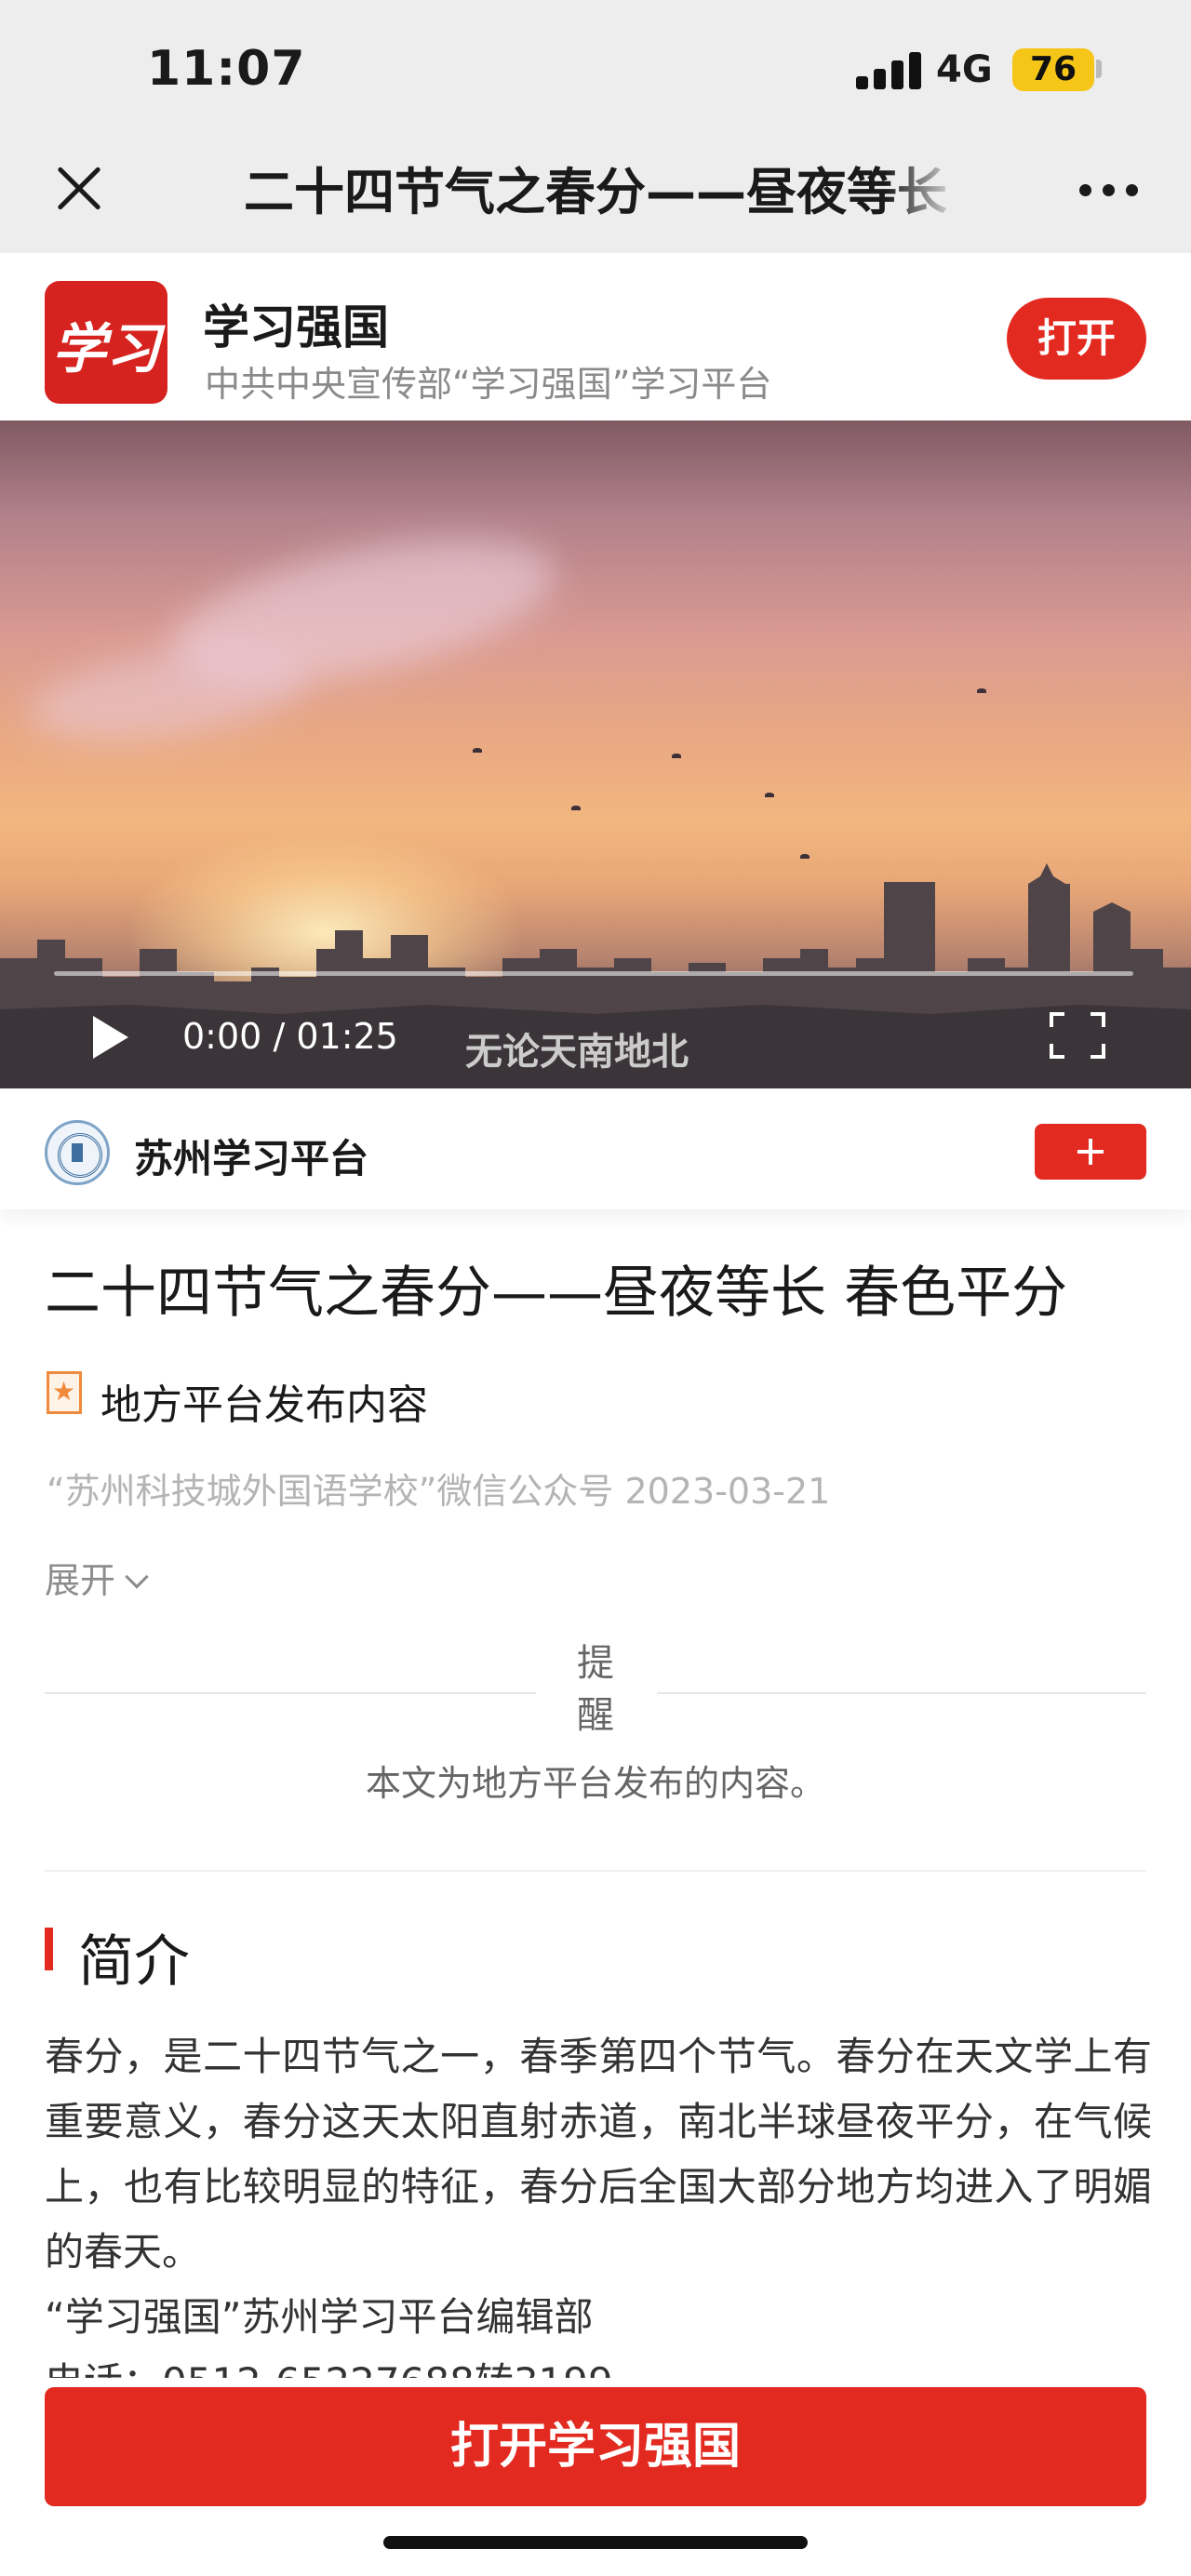  What do you see at coordinates (80, 187) in the screenshot?
I see `close-icon` at bounding box center [80, 187].